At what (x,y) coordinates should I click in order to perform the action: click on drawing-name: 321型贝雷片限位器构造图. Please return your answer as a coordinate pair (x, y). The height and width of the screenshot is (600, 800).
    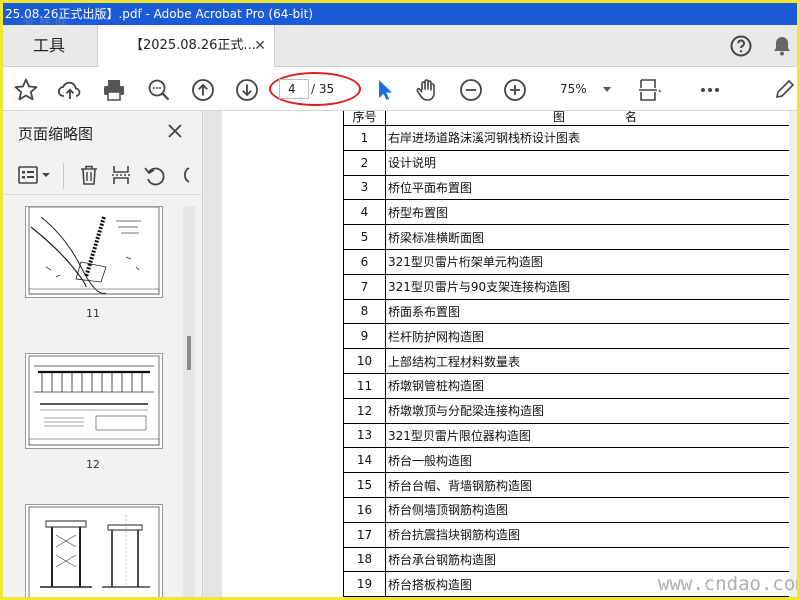
    Looking at the image, I should click on (591, 435).